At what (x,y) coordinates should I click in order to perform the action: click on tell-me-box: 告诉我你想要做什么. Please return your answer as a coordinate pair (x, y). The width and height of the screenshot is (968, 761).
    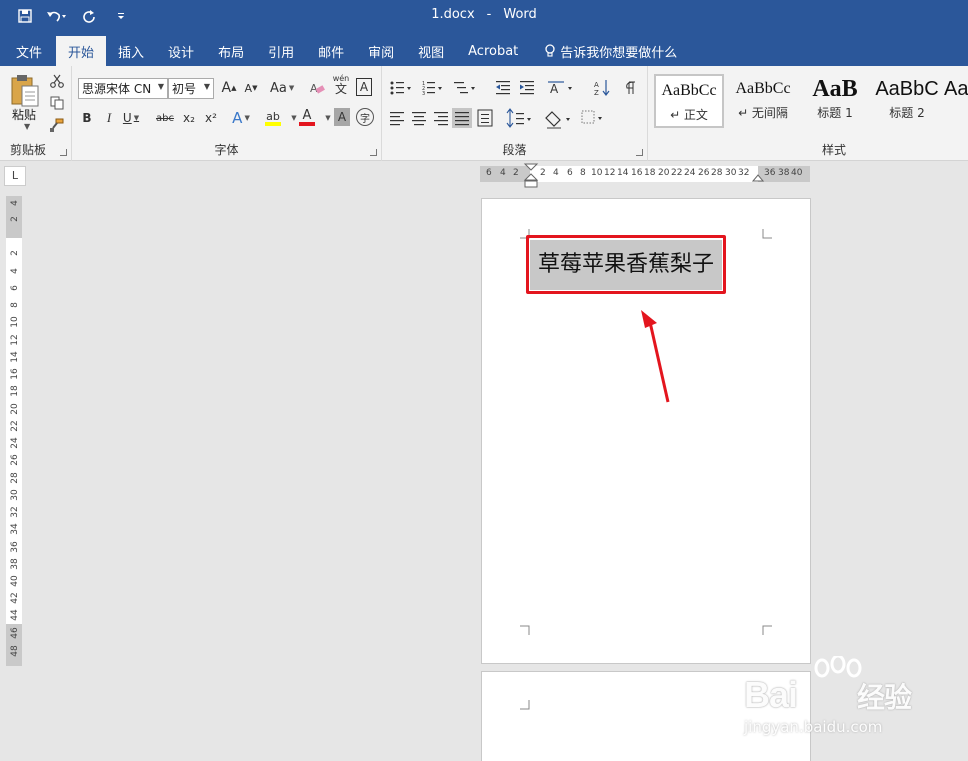
    Looking at the image, I should click on (609, 51).